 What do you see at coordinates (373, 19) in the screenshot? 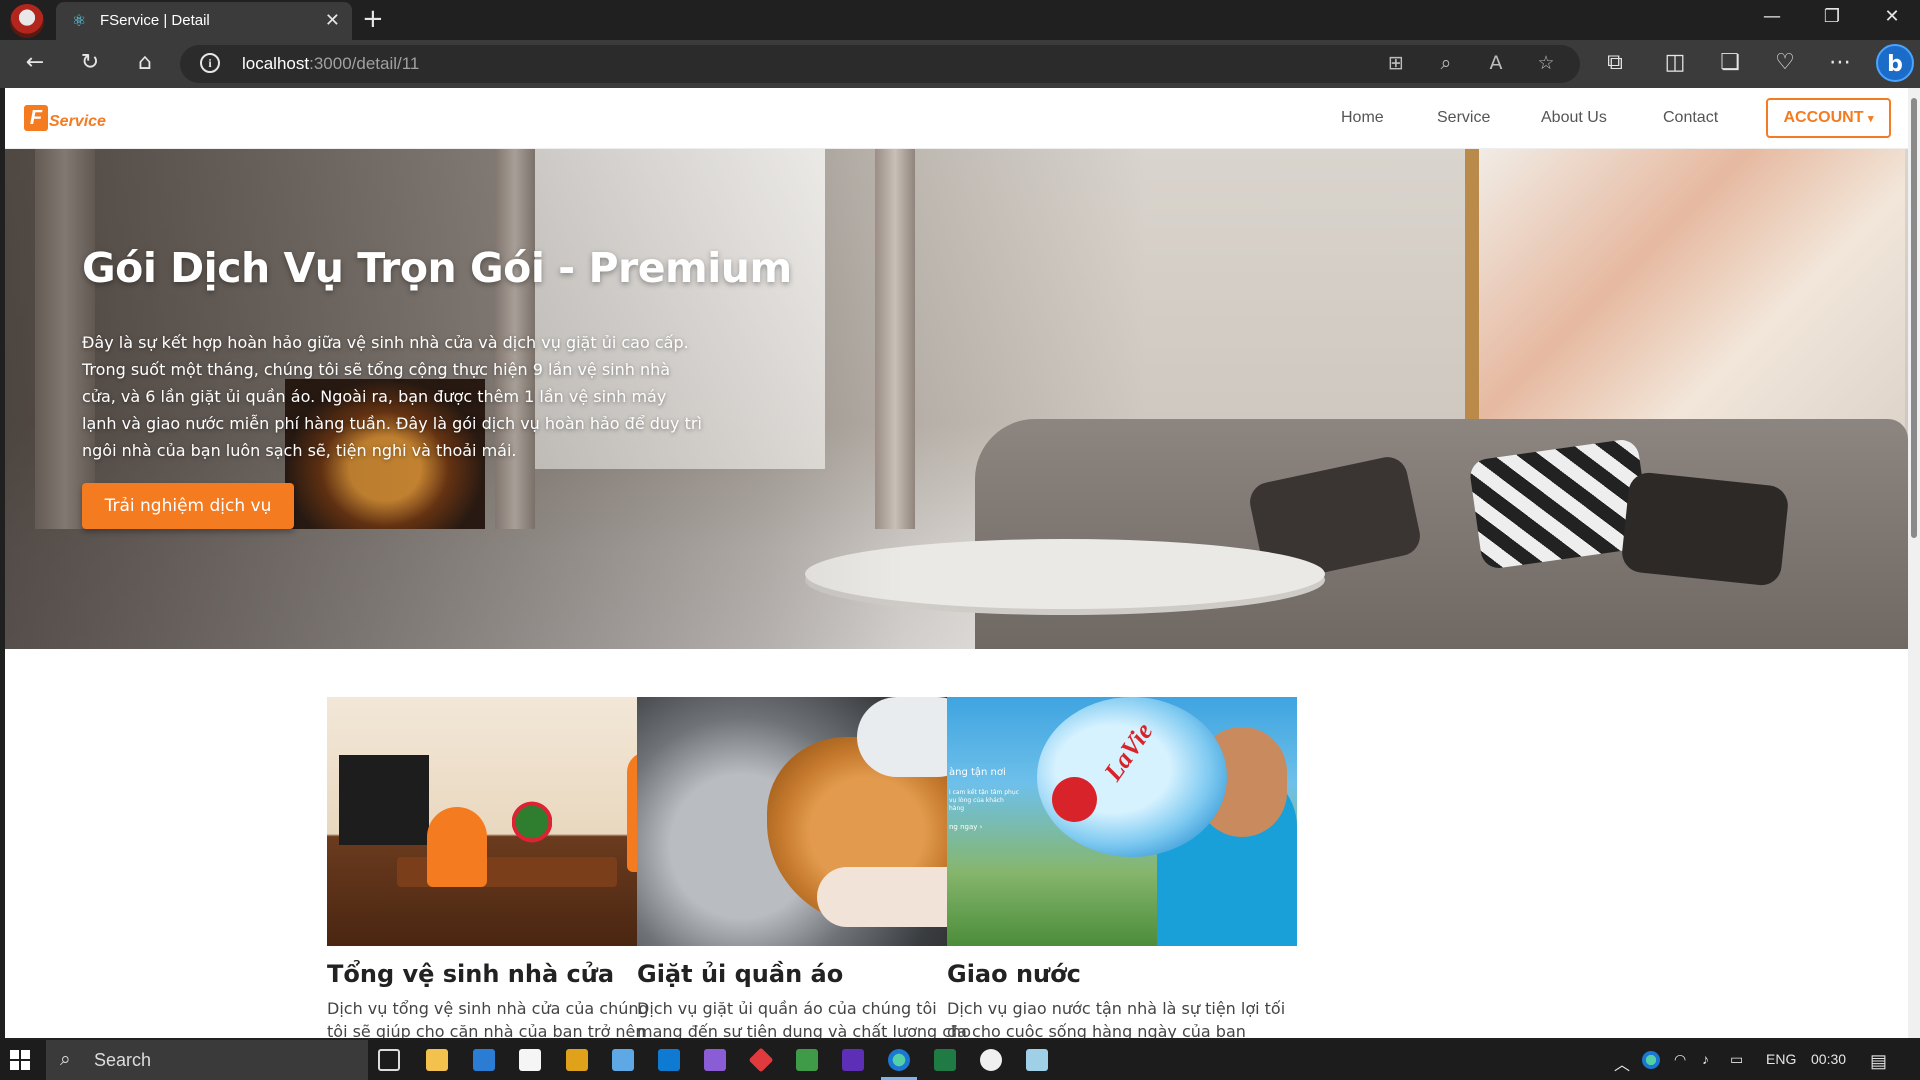
I see `new-tab-button: +` at bounding box center [373, 19].